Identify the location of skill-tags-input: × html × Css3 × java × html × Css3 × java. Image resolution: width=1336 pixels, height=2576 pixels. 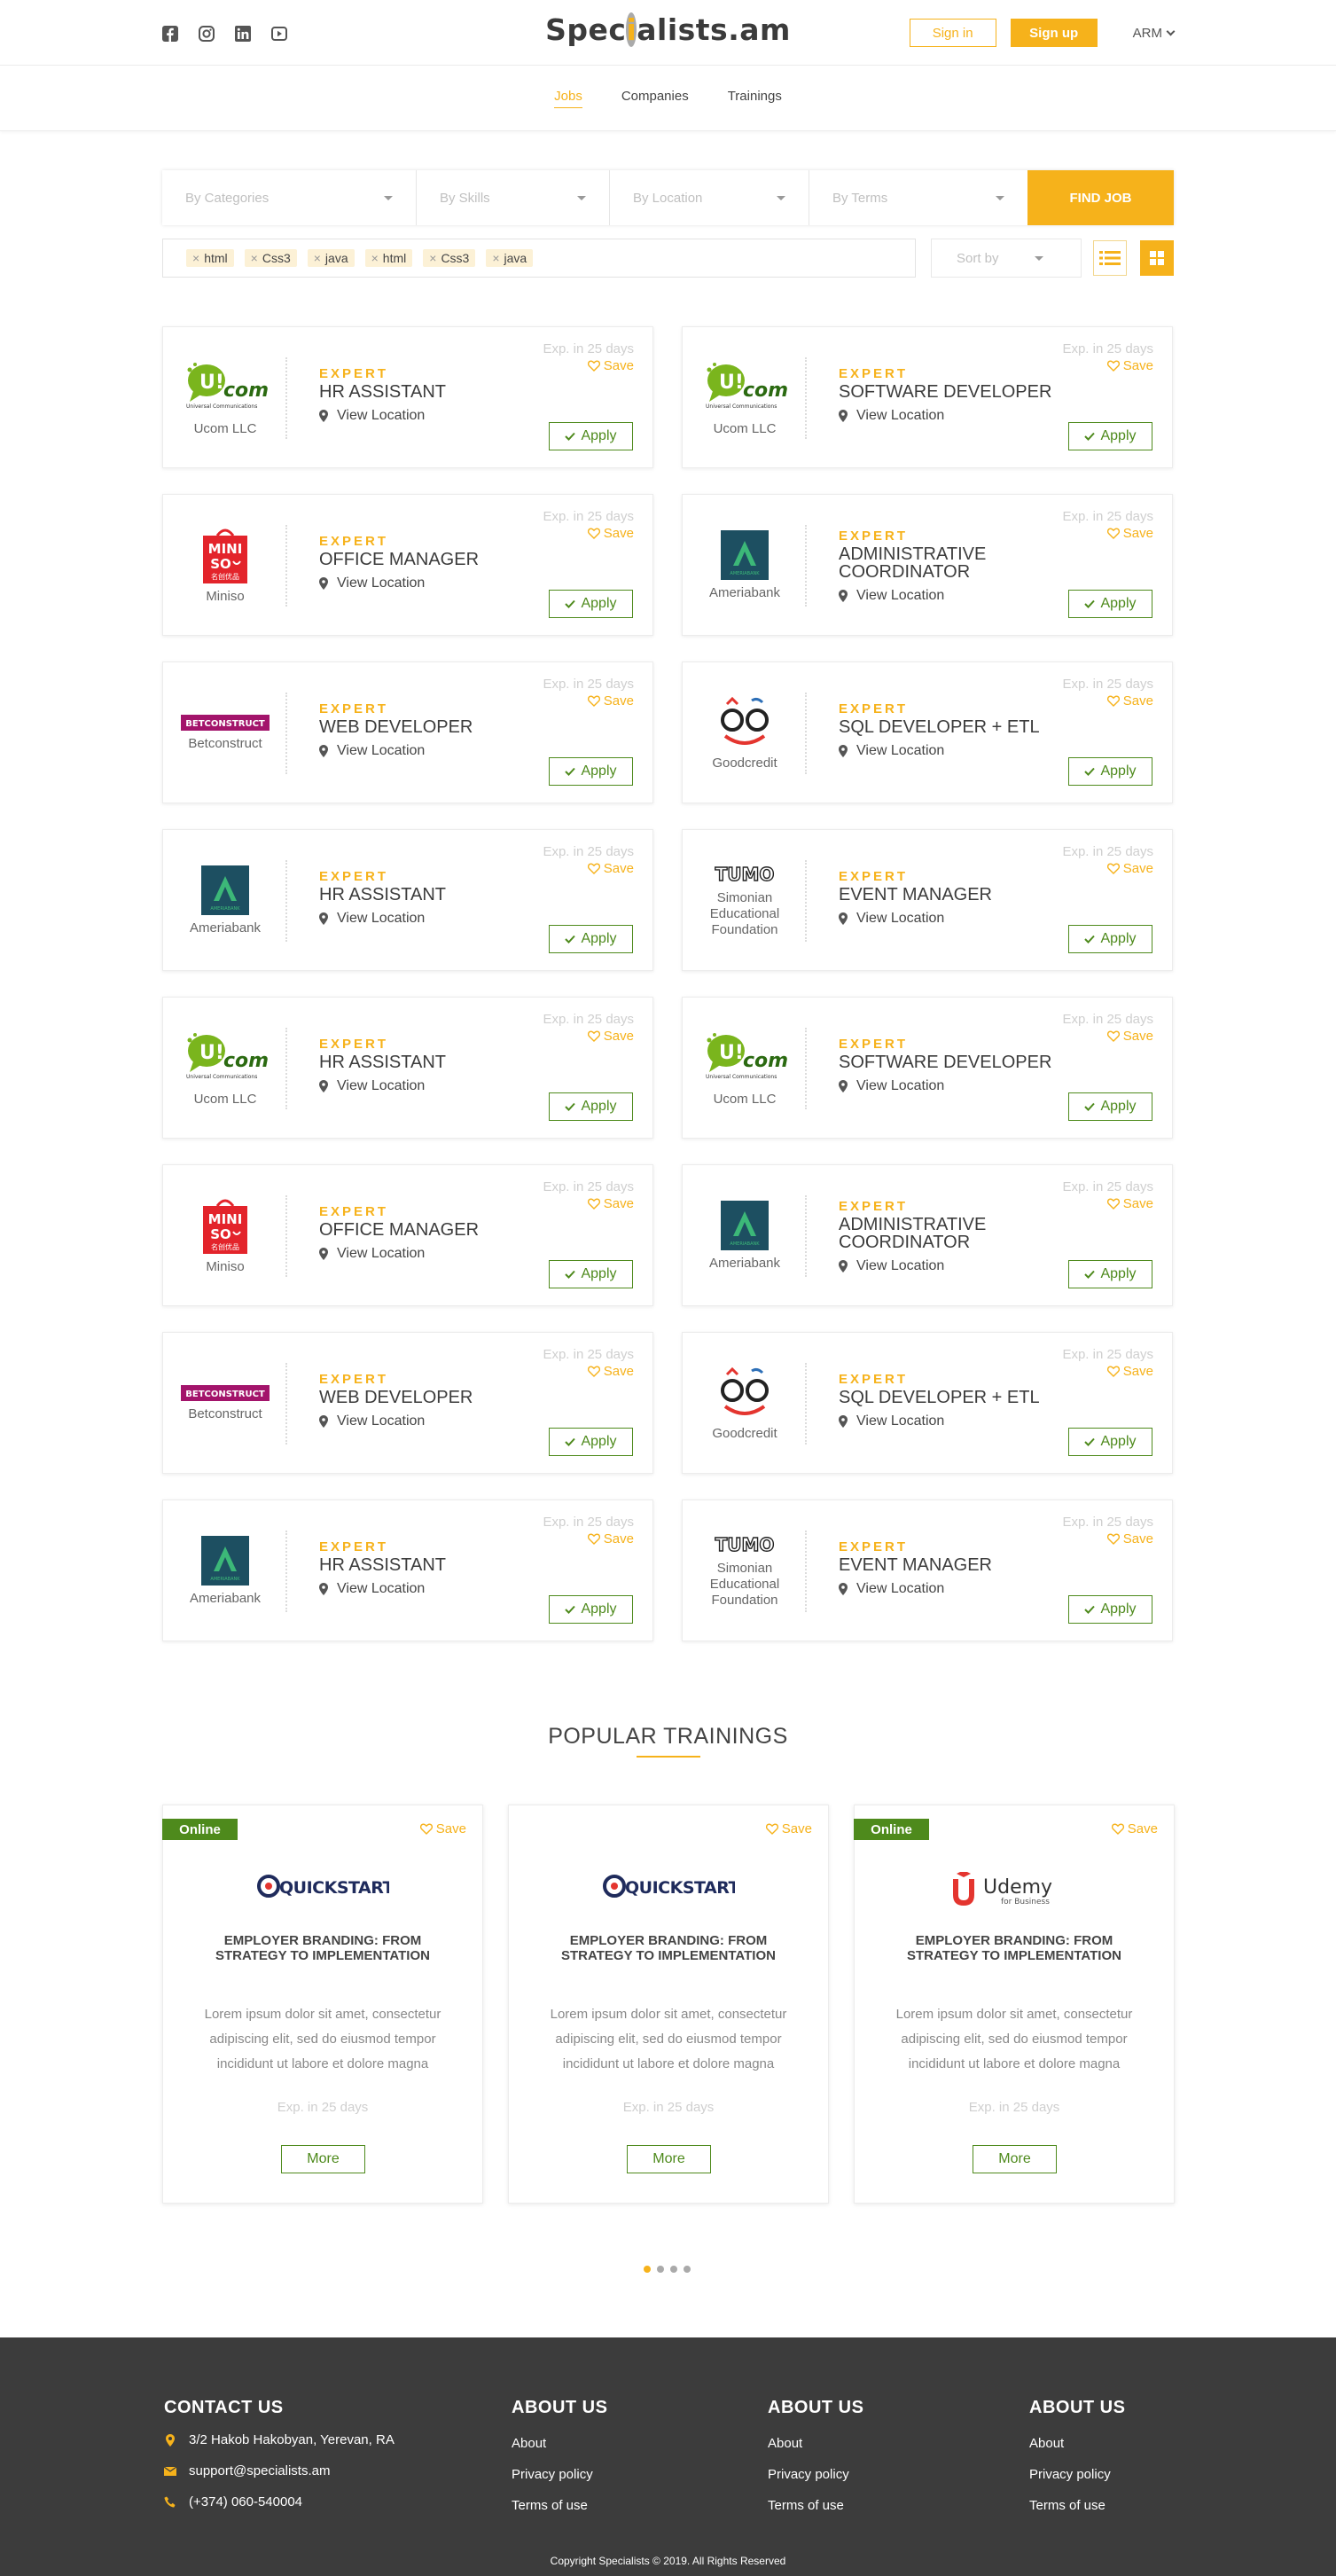
(539, 258).